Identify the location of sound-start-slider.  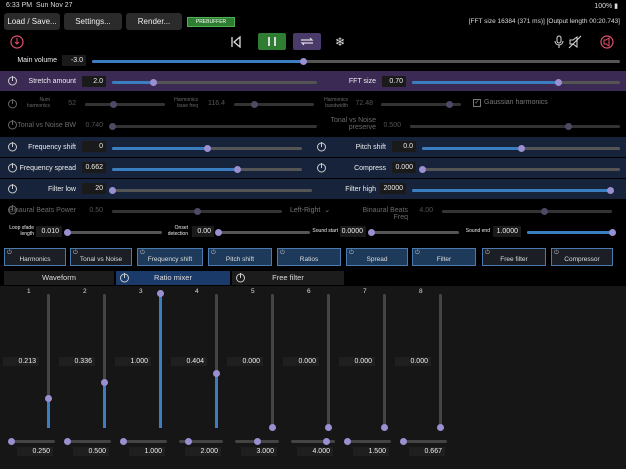
(413, 232).